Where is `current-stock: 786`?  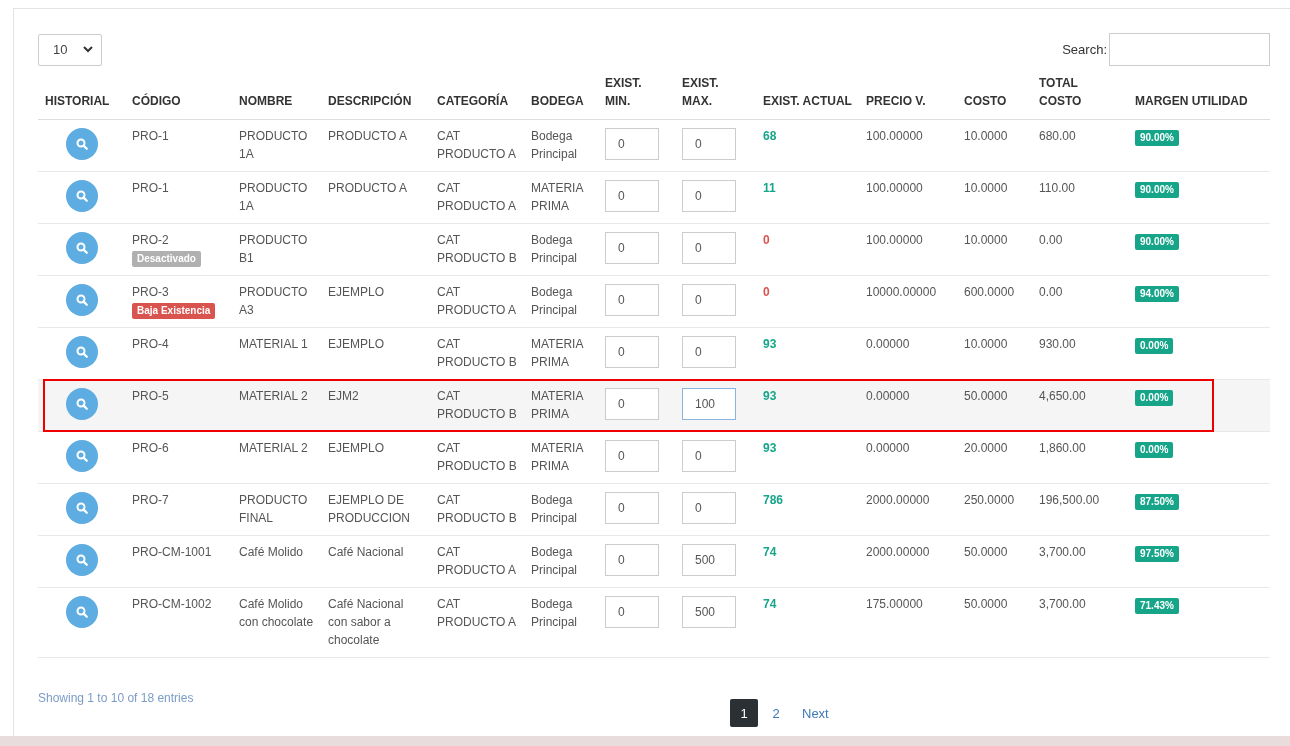
current-stock: 786 is located at coordinates (773, 500).